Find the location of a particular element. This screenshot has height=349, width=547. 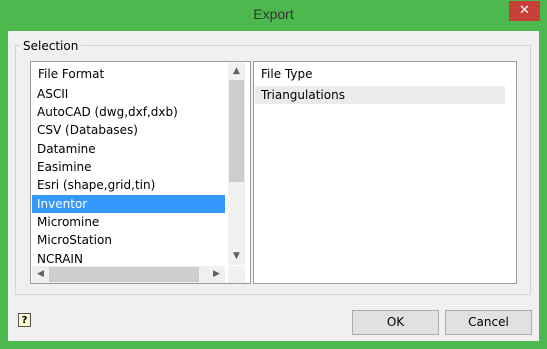

list-item: Datamine is located at coordinates (128, 149).